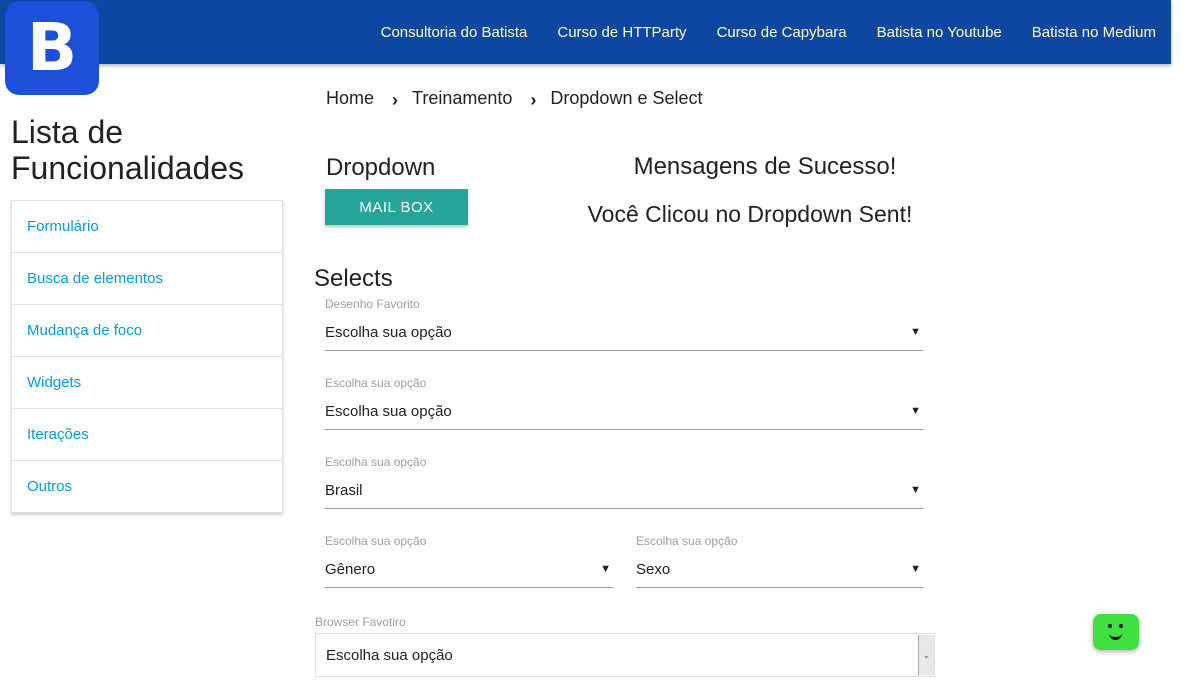 Image resolution: width=1188 pixels, height=685 pixels. What do you see at coordinates (350, 98) in the screenshot?
I see `breadcrumb-home: Home` at bounding box center [350, 98].